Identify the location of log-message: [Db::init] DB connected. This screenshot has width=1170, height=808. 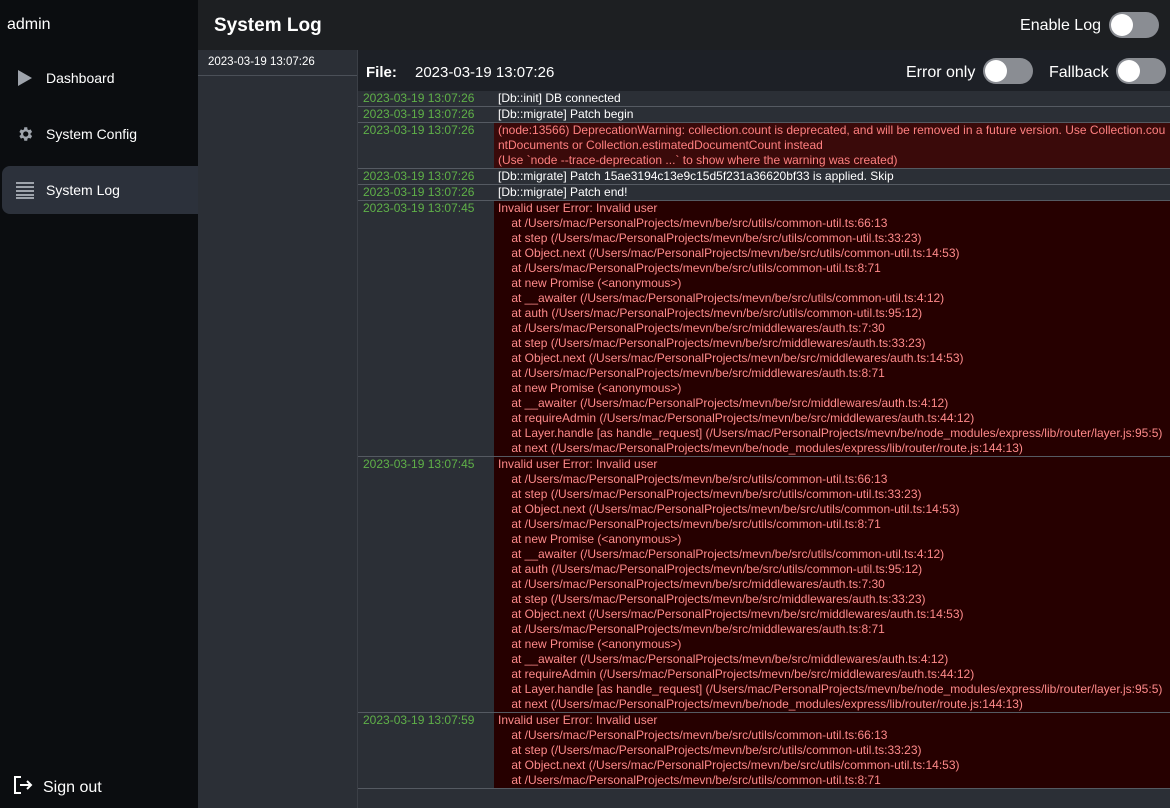
(832, 98).